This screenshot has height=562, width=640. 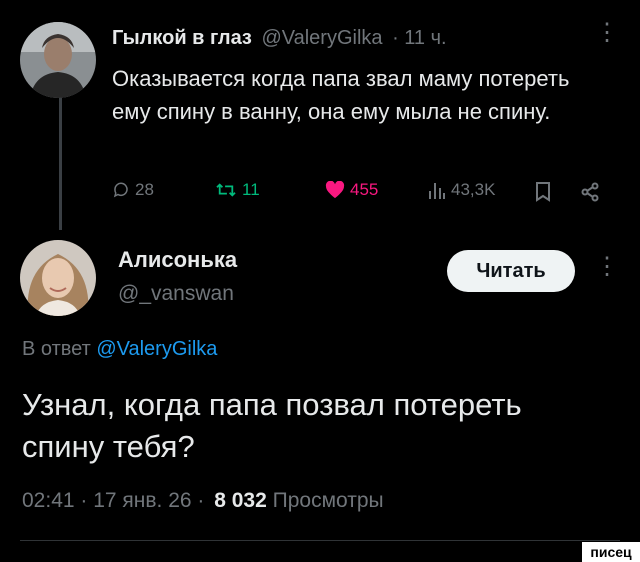 I want to click on retweet-icon, so click(x=226, y=190).